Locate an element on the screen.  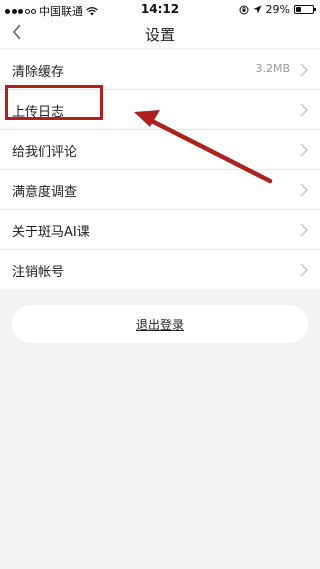
settings-item-label: 给我们评论 is located at coordinates (45, 152).